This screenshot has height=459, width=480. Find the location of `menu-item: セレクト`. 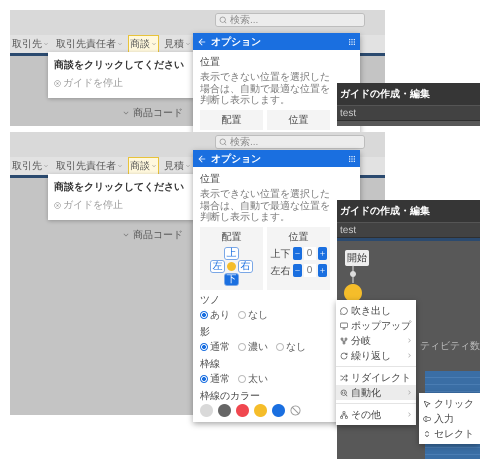

menu-item: セレクト is located at coordinates (449, 433).